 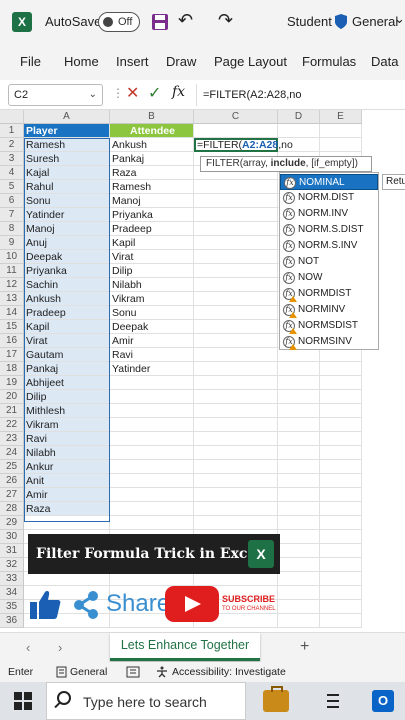 I want to click on attendee-cell: Nilabh, so click(x=152, y=285).